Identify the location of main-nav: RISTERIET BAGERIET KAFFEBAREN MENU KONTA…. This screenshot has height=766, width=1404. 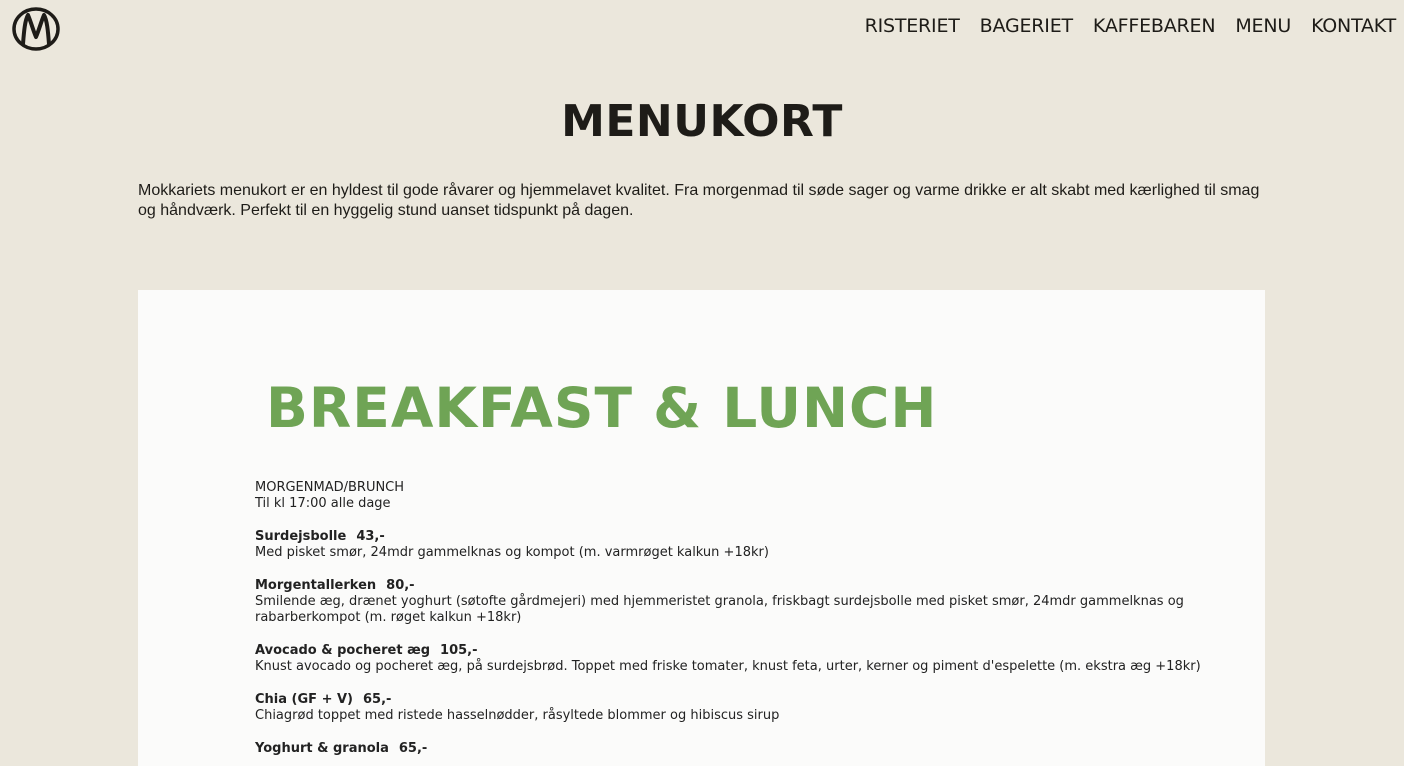
(1131, 26).